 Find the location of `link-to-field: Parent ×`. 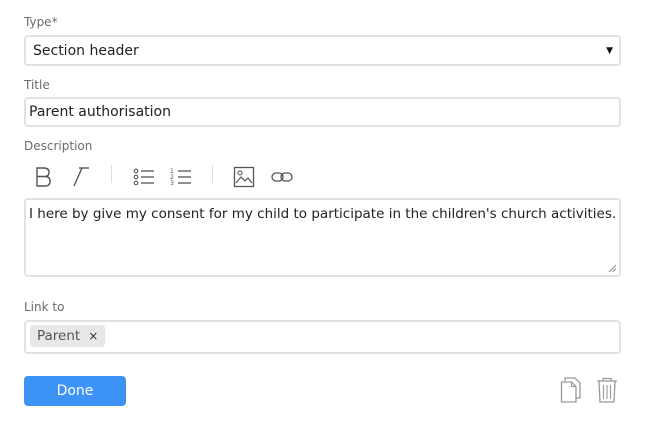

link-to-field: Parent × is located at coordinates (322, 337).